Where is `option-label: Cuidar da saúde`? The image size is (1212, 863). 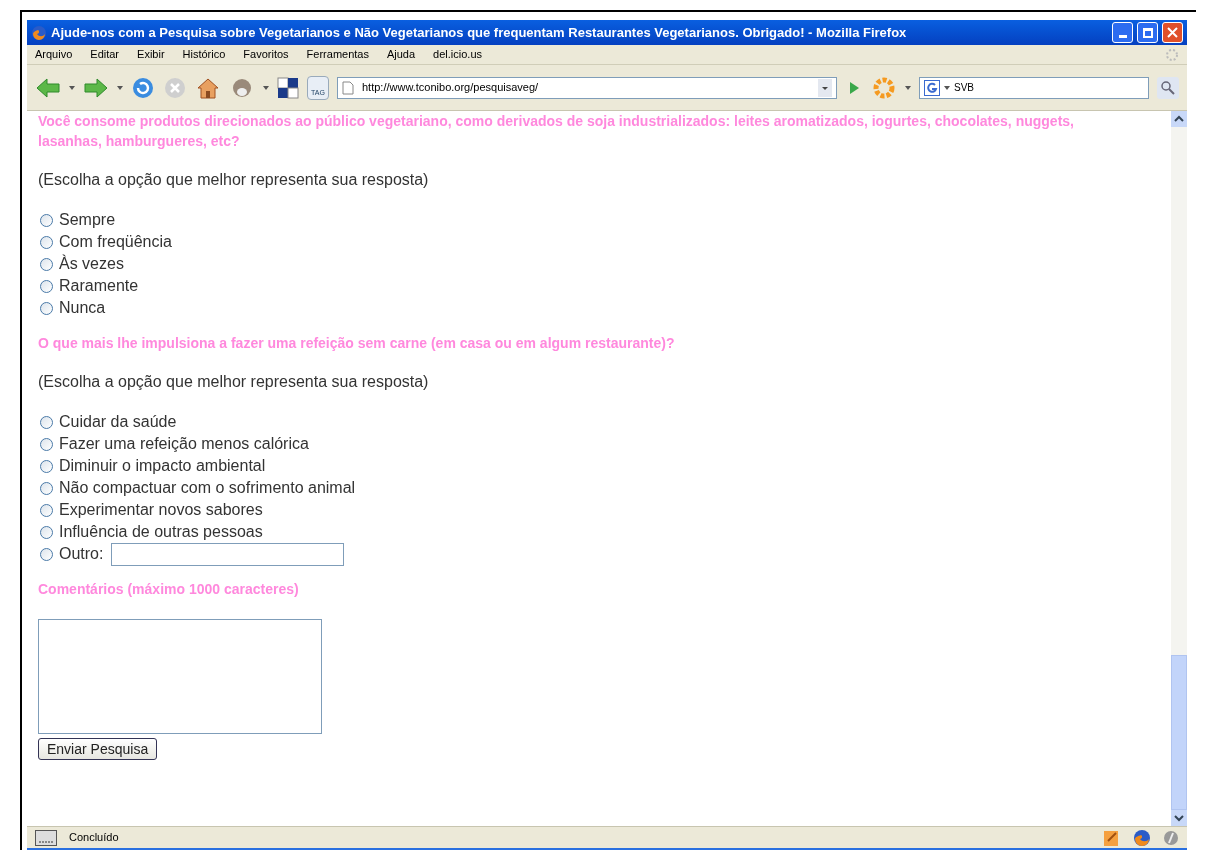 option-label: Cuidar da saúde is located at coordinates (118, 422).